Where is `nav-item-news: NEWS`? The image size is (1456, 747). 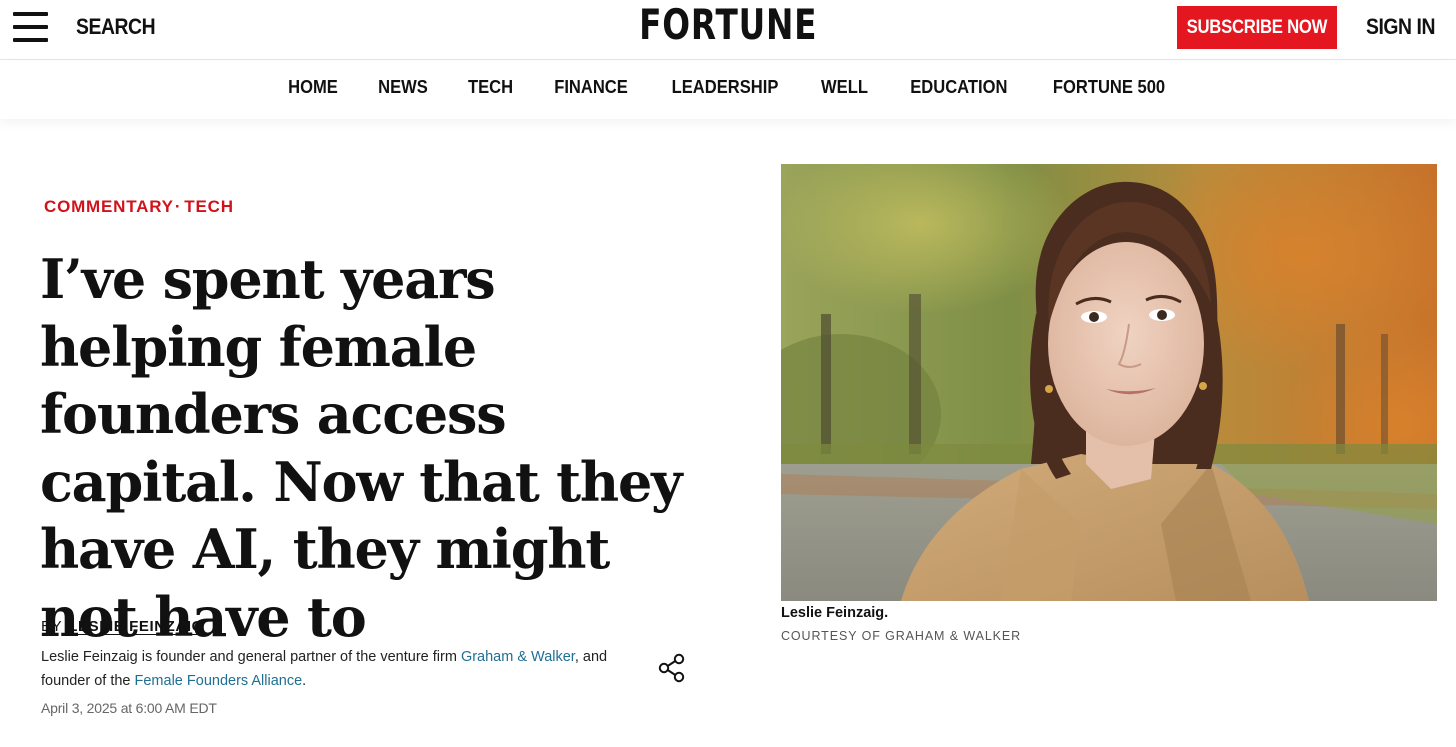
nav-item-news: NEWS is located at coordinates (403, 87).